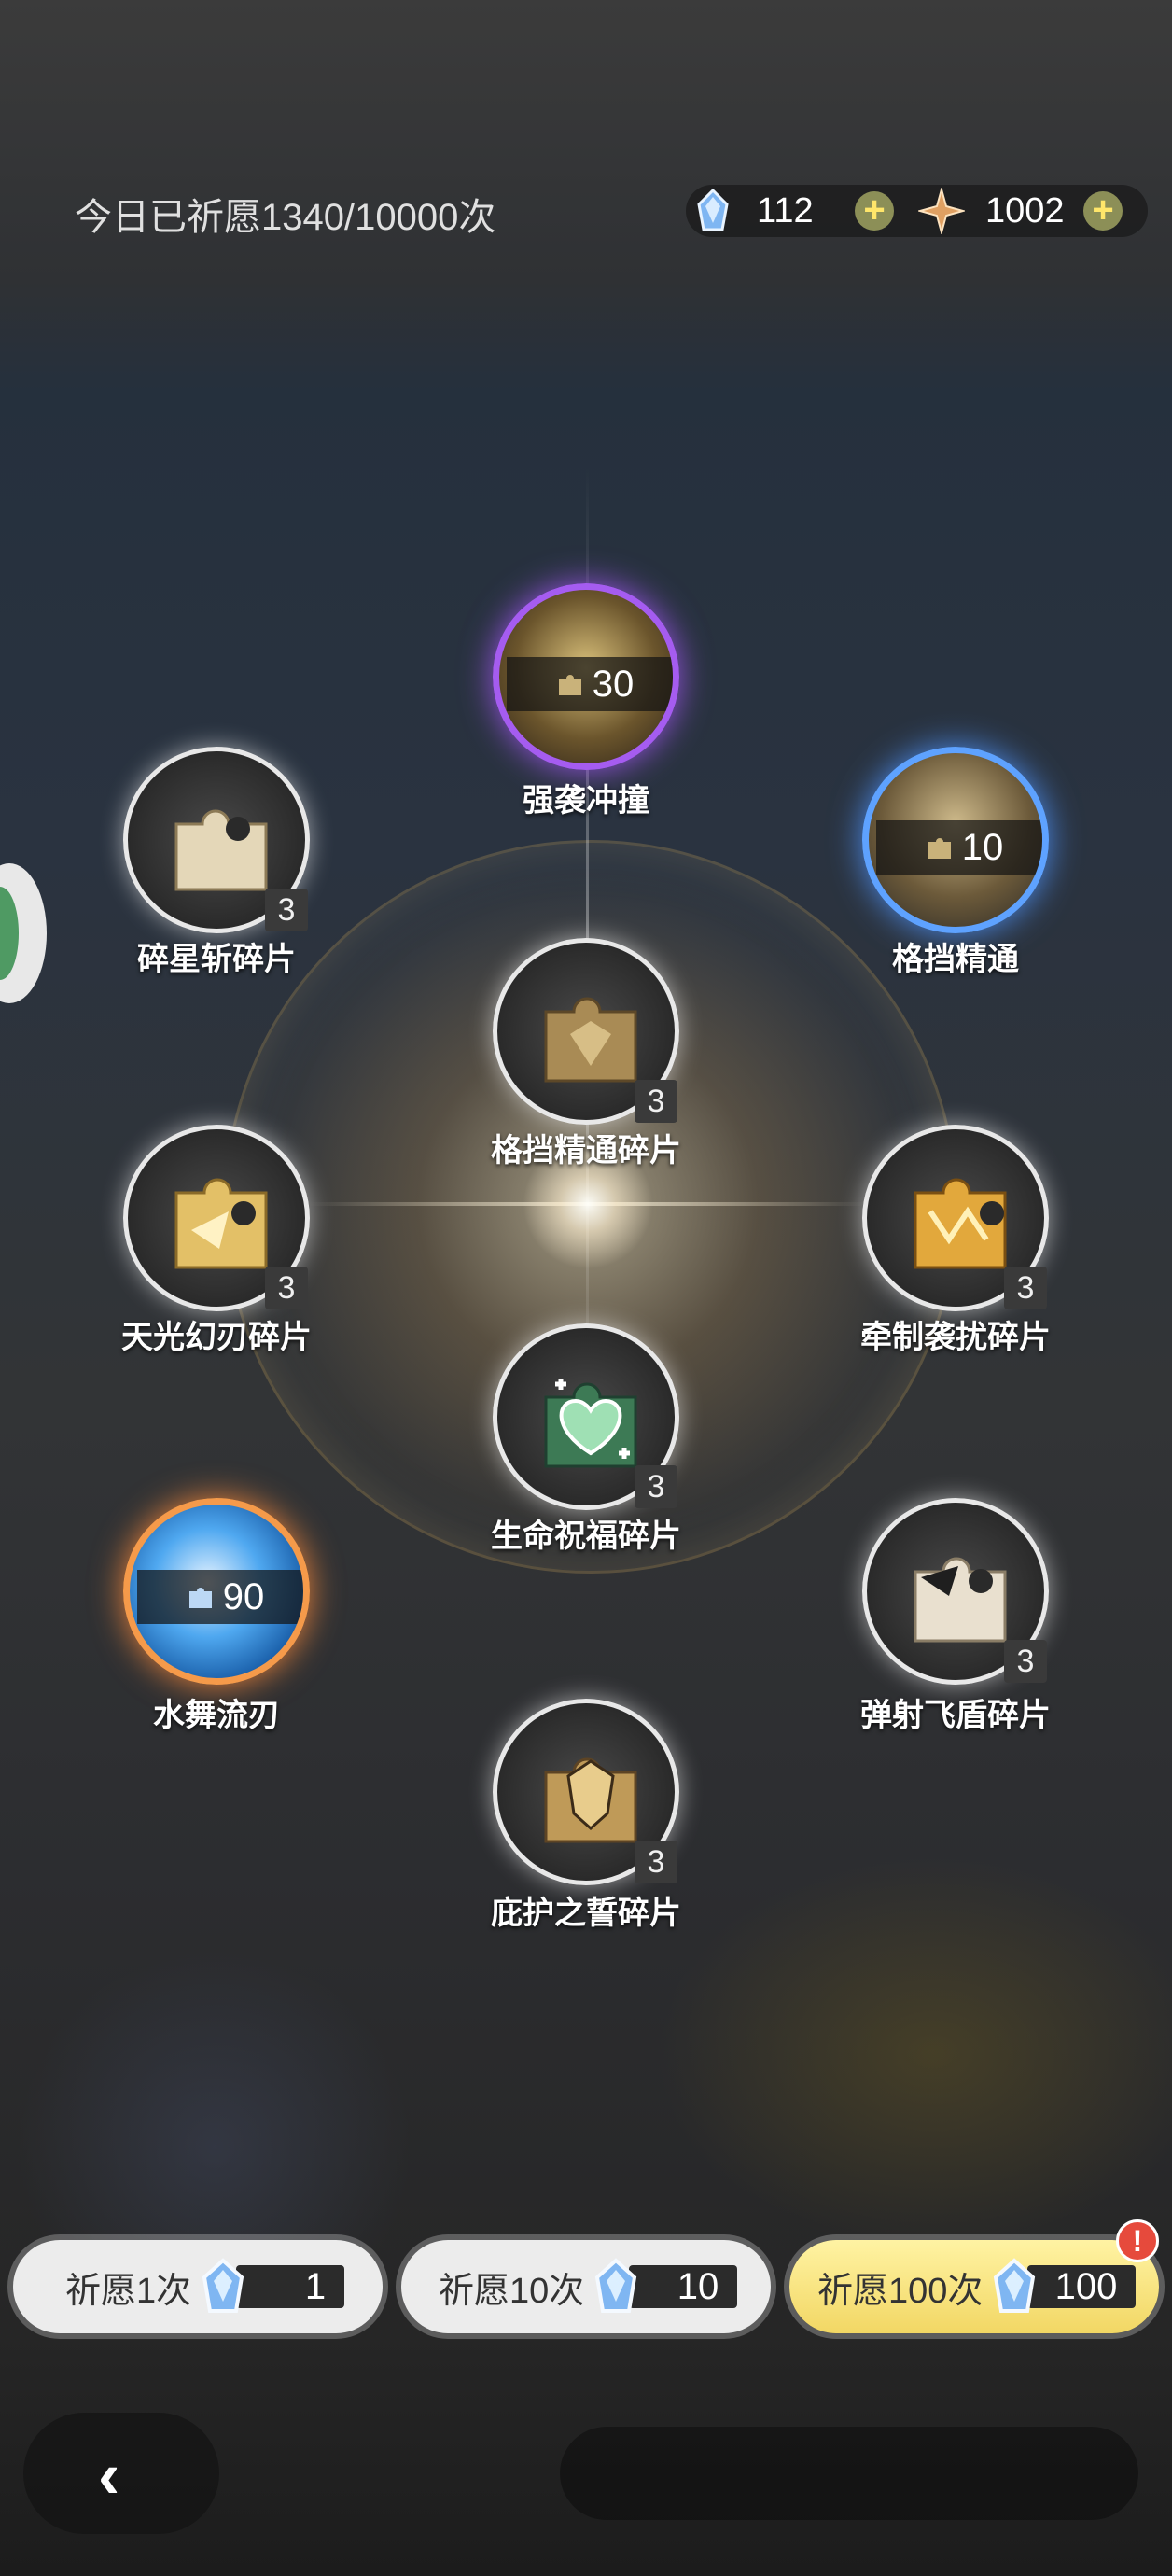  I want to click on skill-ring: 90, so click(216, 1591).